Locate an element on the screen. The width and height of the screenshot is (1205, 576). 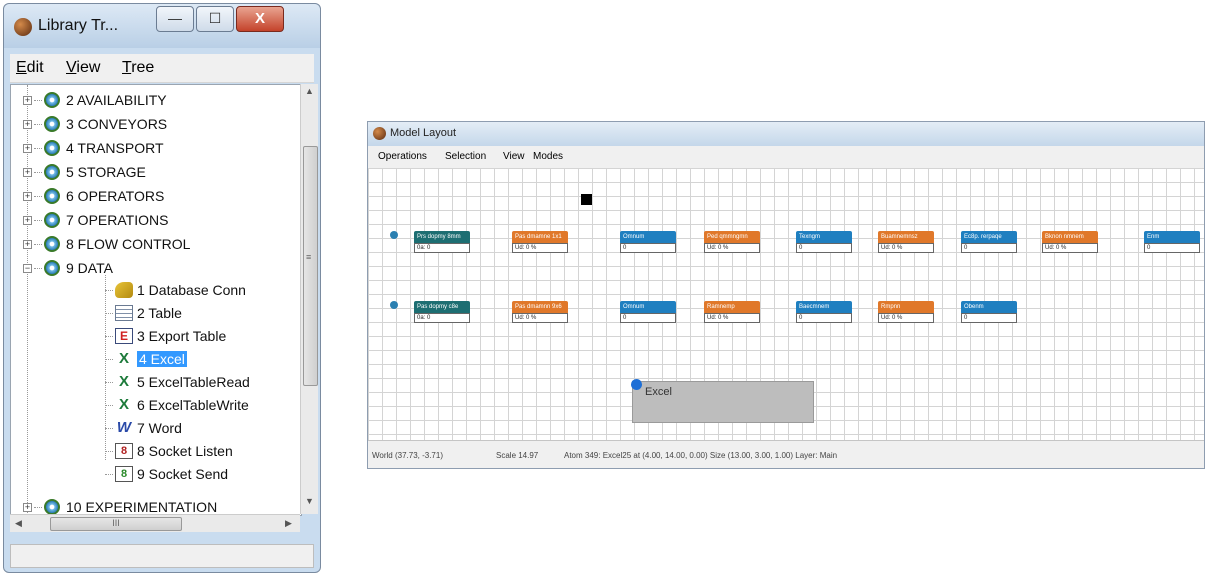
menu-edit: Edit is located at coordinates (30, 68).